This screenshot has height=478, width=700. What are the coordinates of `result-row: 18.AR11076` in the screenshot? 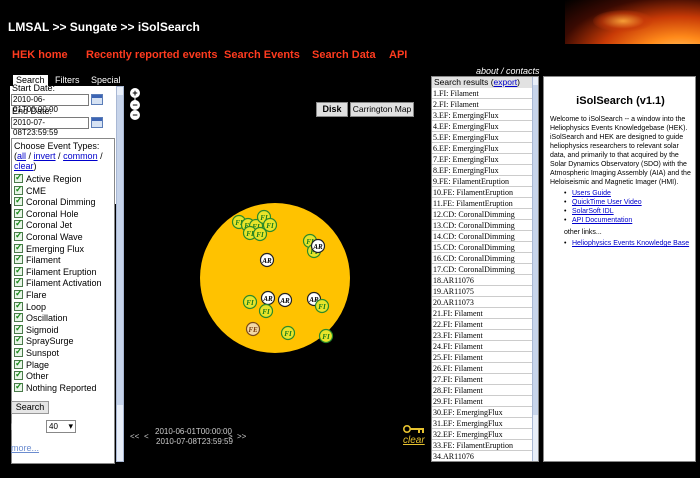 It's located at (482, 280).